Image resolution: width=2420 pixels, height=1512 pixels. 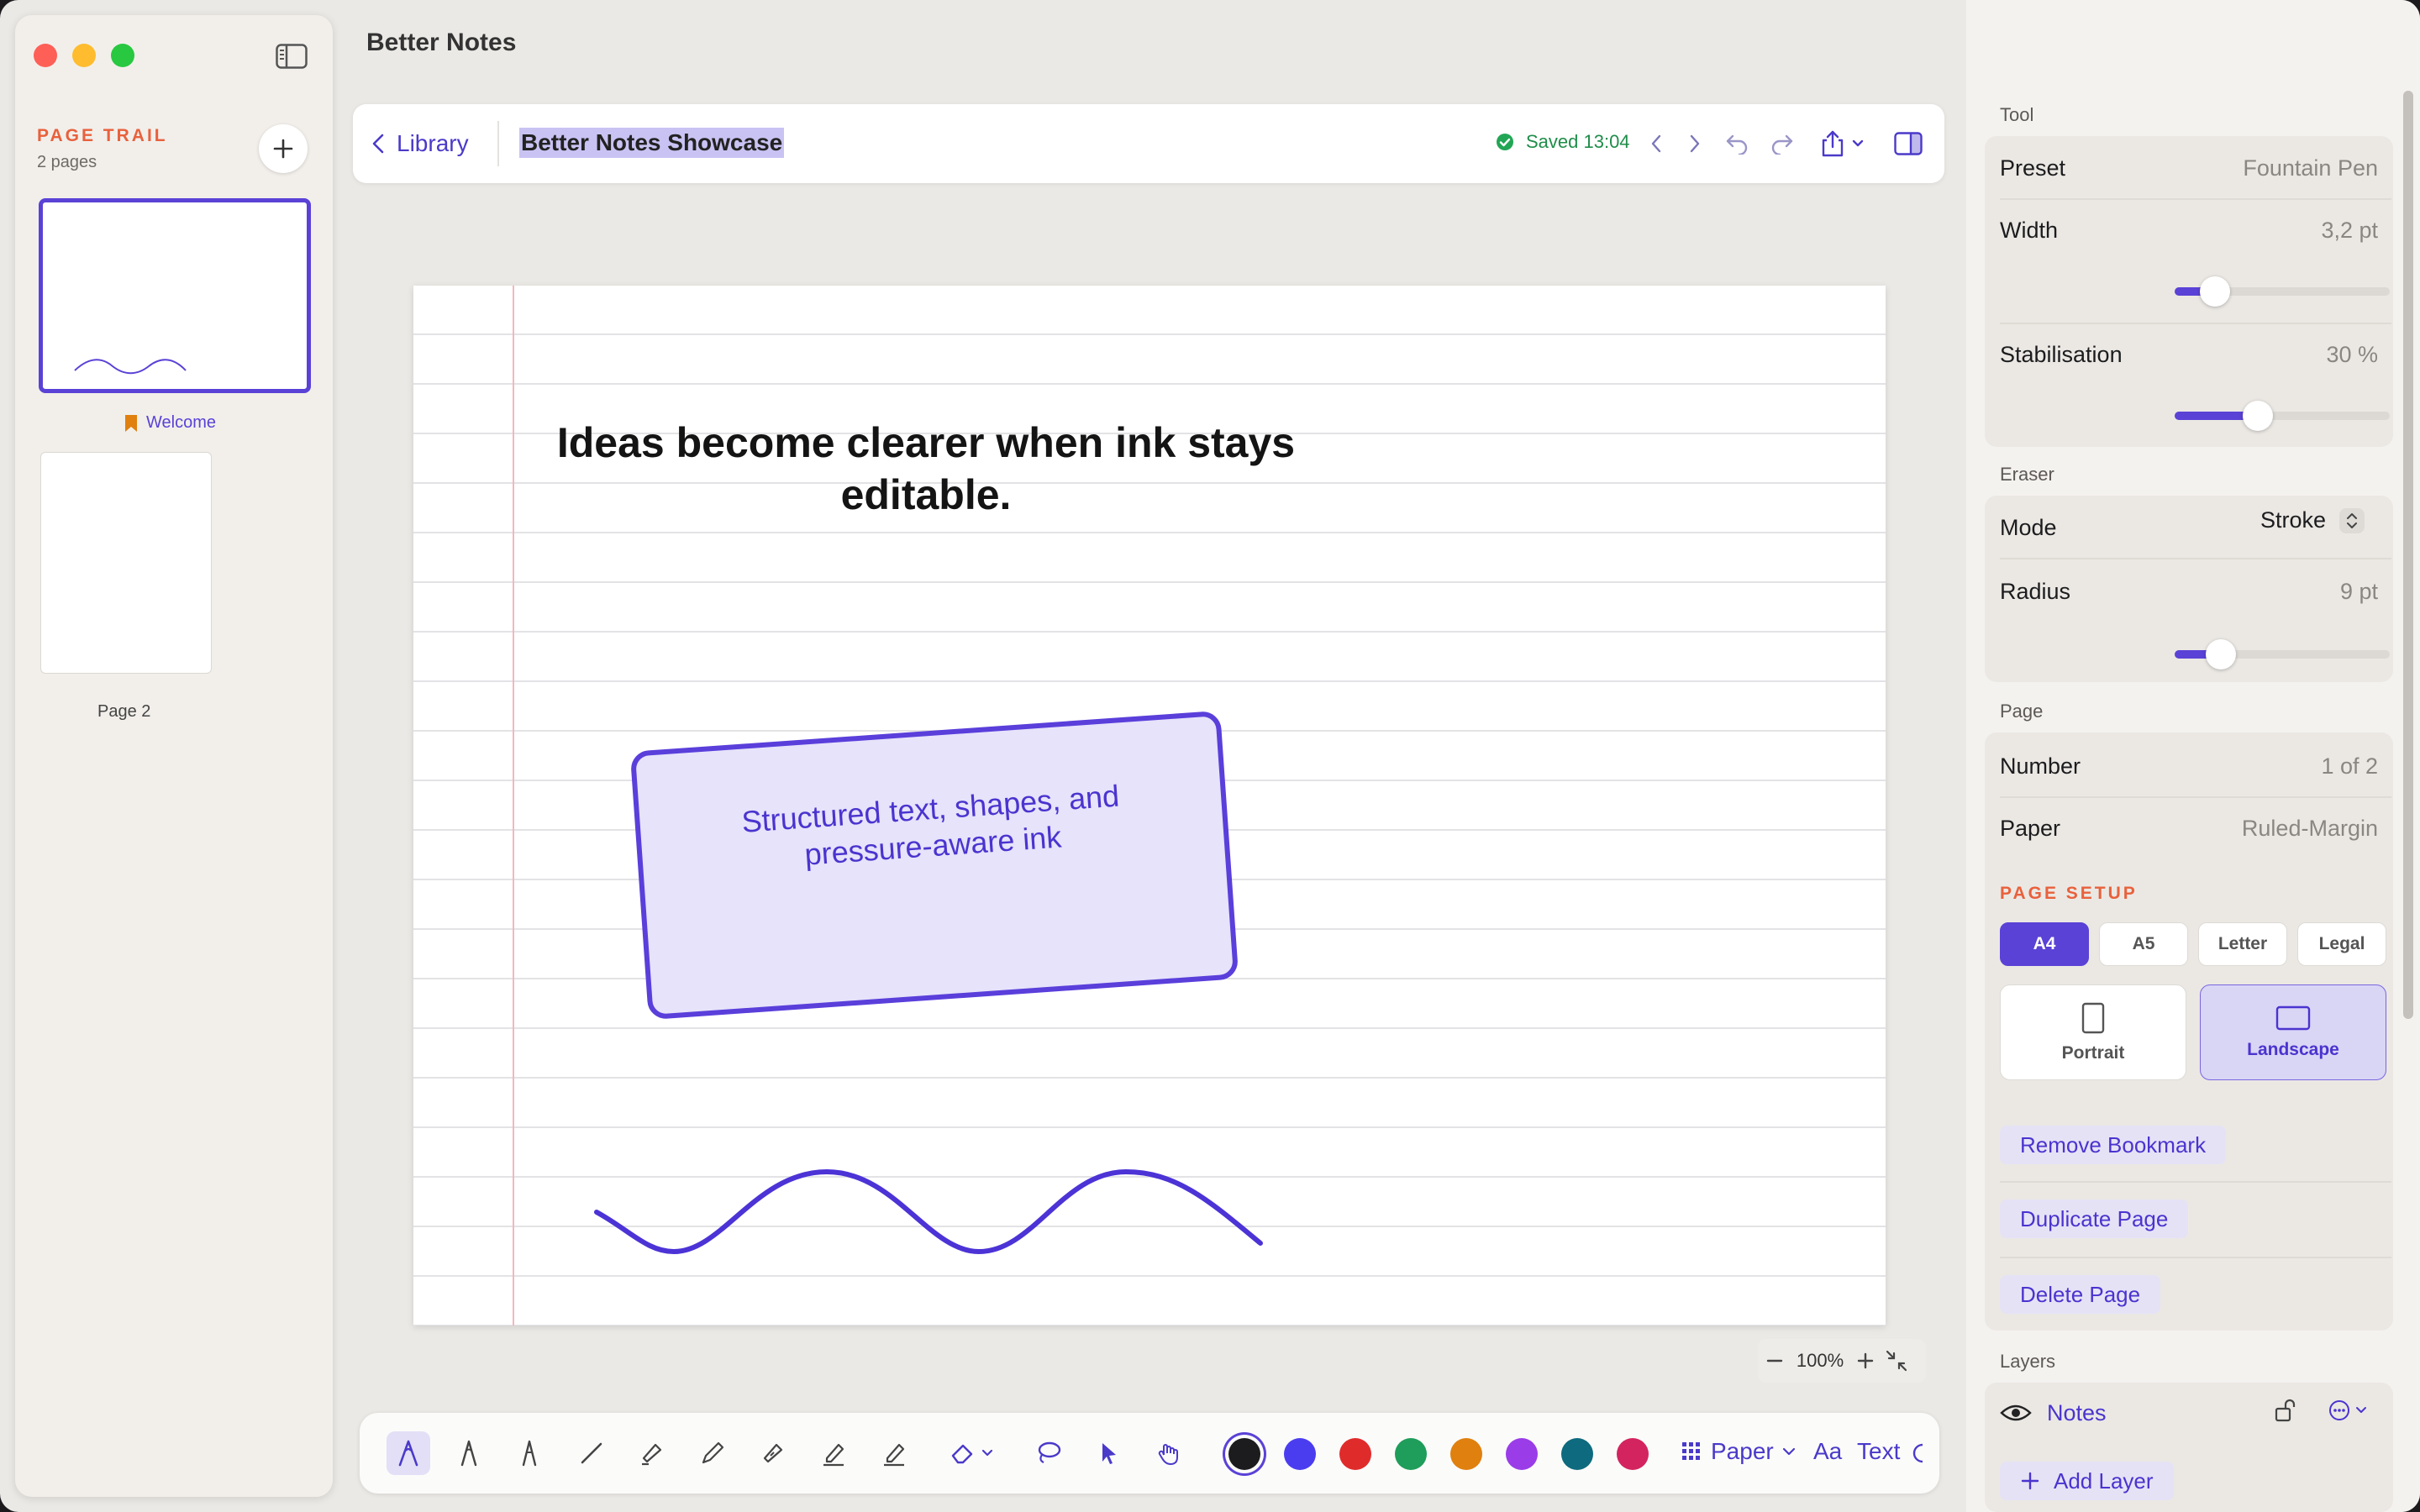 I want to click on thumbnail-wave-preview, so click(x=130, y=367).